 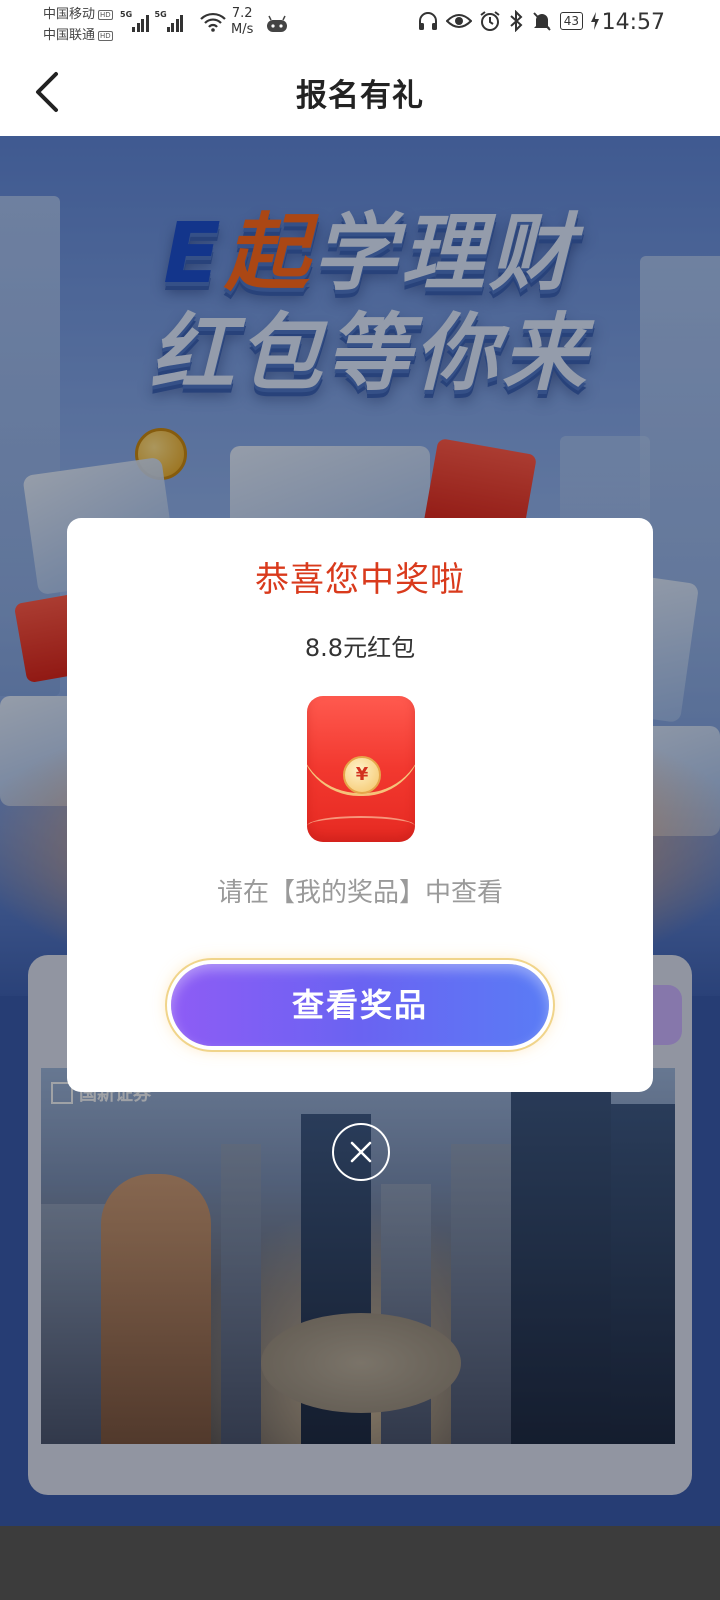 What do you see at coordinates (242, 29) in the screenshot?
I see `speed-unit: M/s` at bounding box center [242, 29].